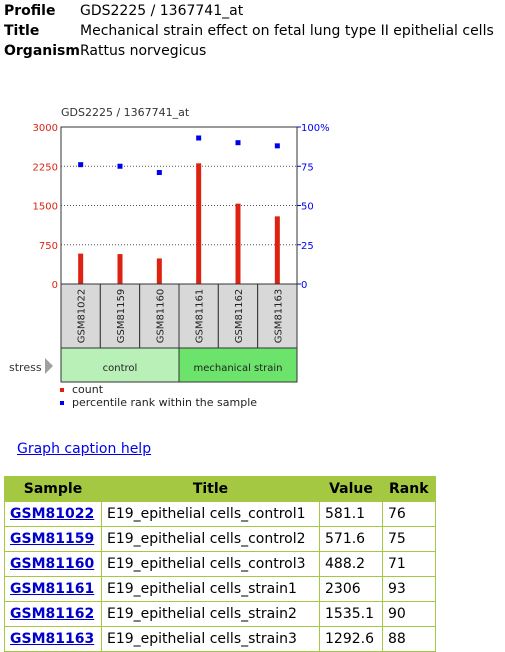 Image resolution: width=505 pixels, height=652 pixels. What do you see at coordinates (121, 316) in the screenshot?
I see `sample-label: GSM81159` at bounding box center [121, 316].